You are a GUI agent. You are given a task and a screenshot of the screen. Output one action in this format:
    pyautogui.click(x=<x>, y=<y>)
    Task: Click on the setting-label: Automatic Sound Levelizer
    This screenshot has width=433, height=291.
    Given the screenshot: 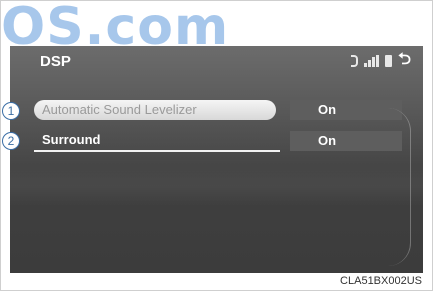 What is the action you would take?
    pyautogui.click(x=155, y=110)
    